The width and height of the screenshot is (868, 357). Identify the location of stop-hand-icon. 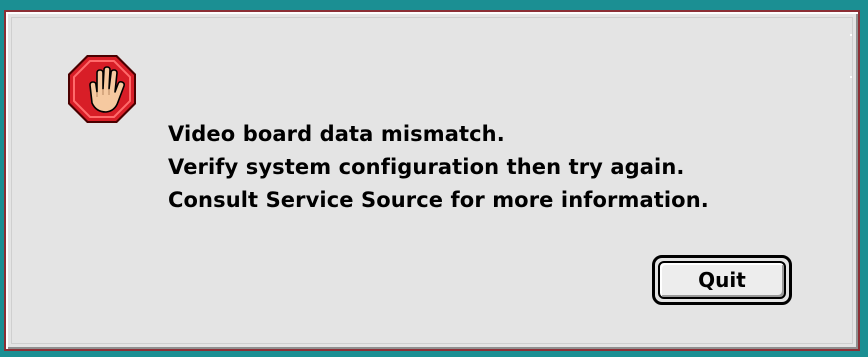
(102, 89).